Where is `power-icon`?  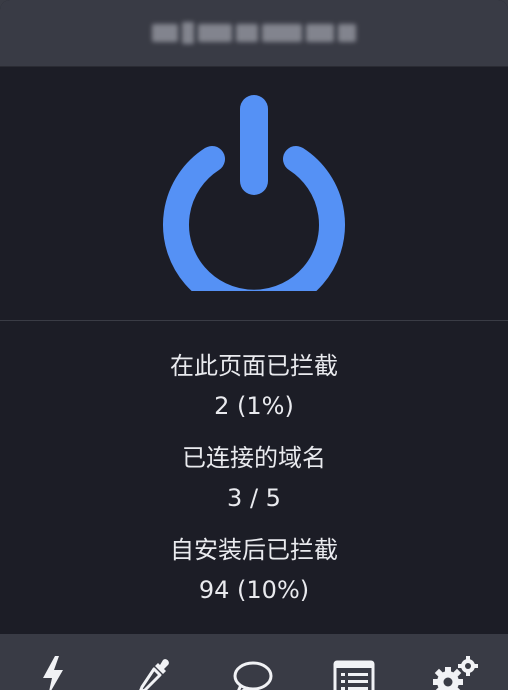 power-icon is located at coordinates (254, 193).